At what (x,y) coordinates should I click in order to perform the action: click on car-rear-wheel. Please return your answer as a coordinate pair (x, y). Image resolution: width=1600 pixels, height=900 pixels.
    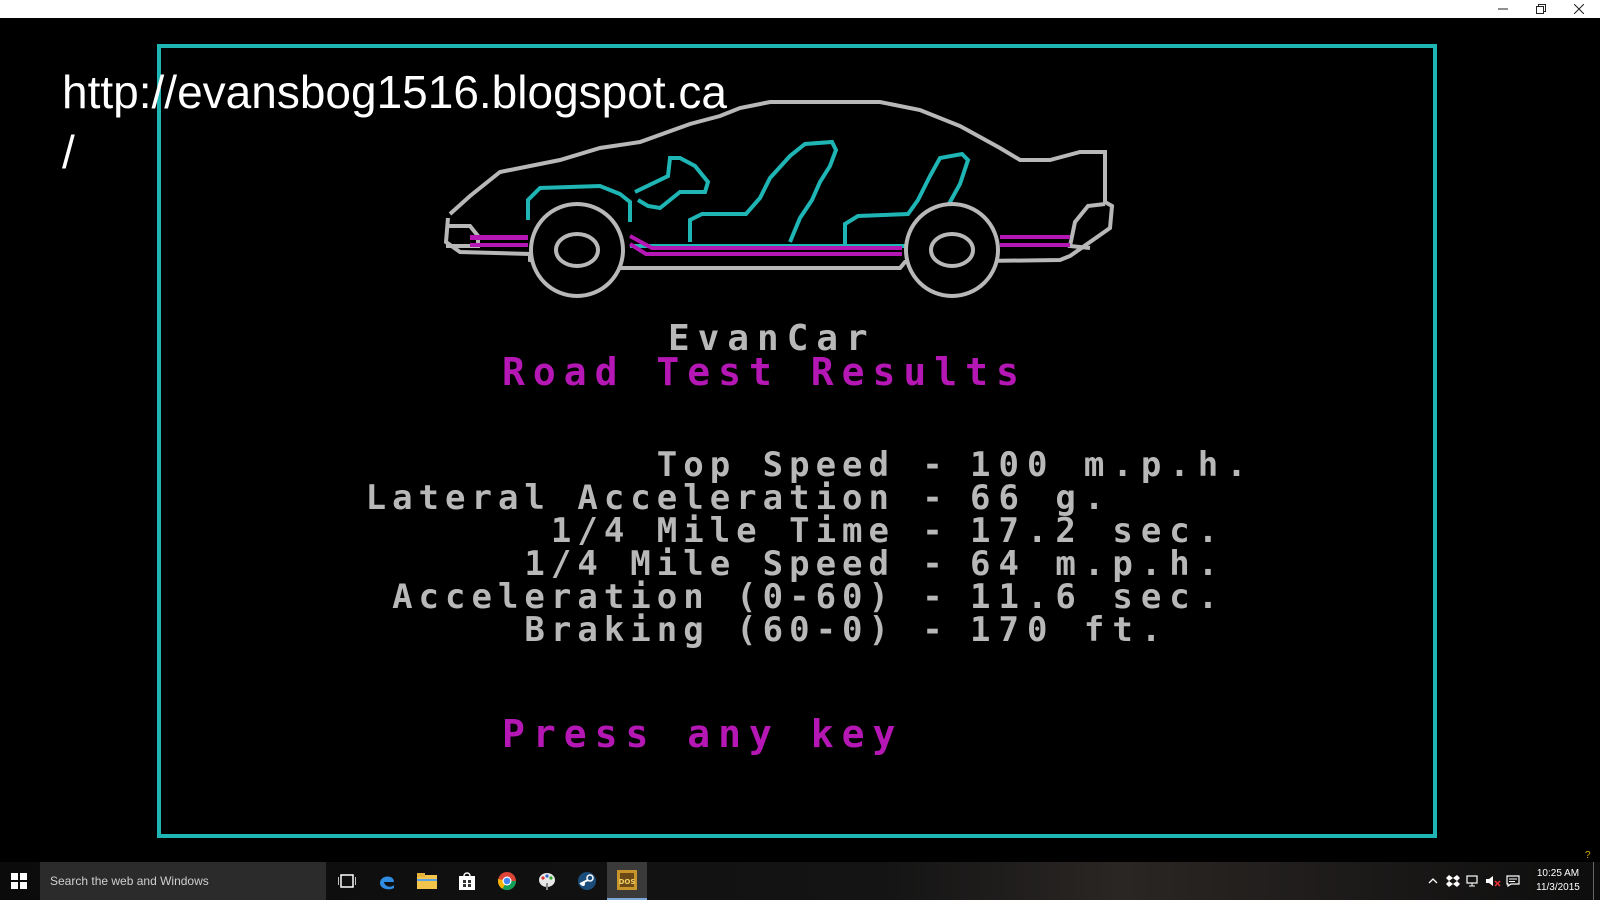
    Looking at the image, I should click on (952, 250).